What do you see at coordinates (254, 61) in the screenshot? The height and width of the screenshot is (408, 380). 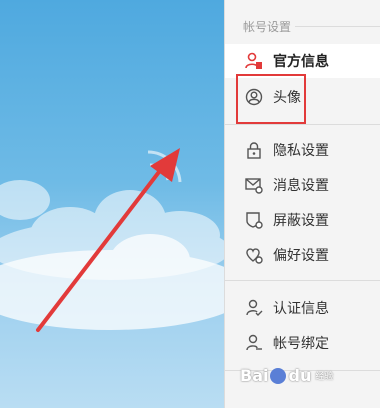 I see `official-info-icon` at bounding box center [254, 61].